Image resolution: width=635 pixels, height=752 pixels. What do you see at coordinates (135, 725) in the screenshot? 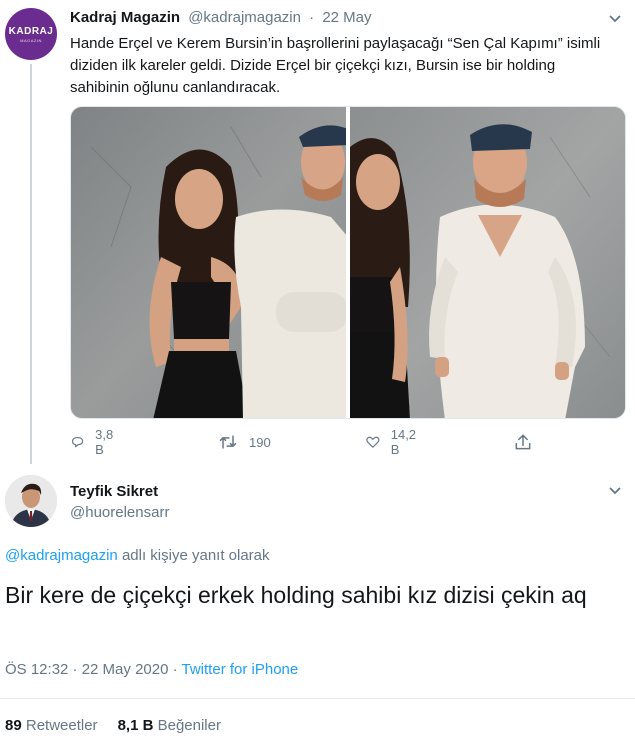
I see `likes-count: 8,1 B` at bounding box center [135, 725].